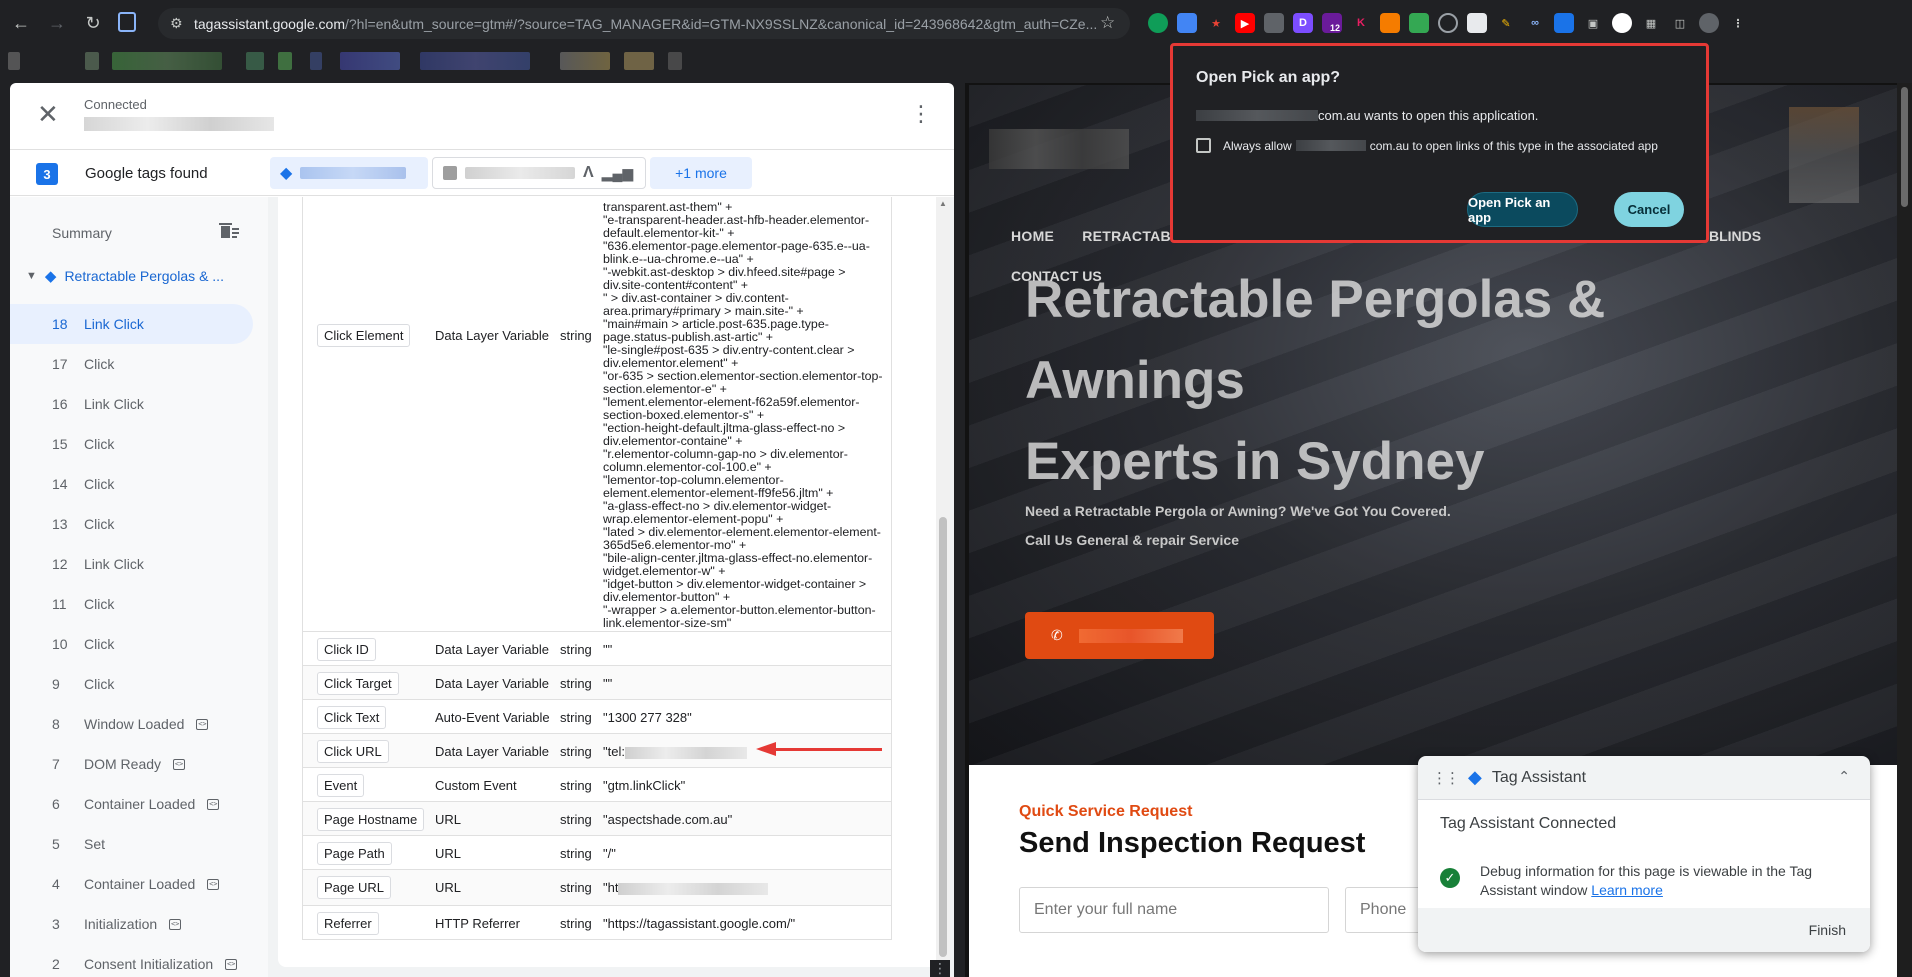 The image size is (1912, 977). Describe the element at coordinates (131, 444) in the screenshot. I see `sidebar-event-item: 15 Click` at that location.